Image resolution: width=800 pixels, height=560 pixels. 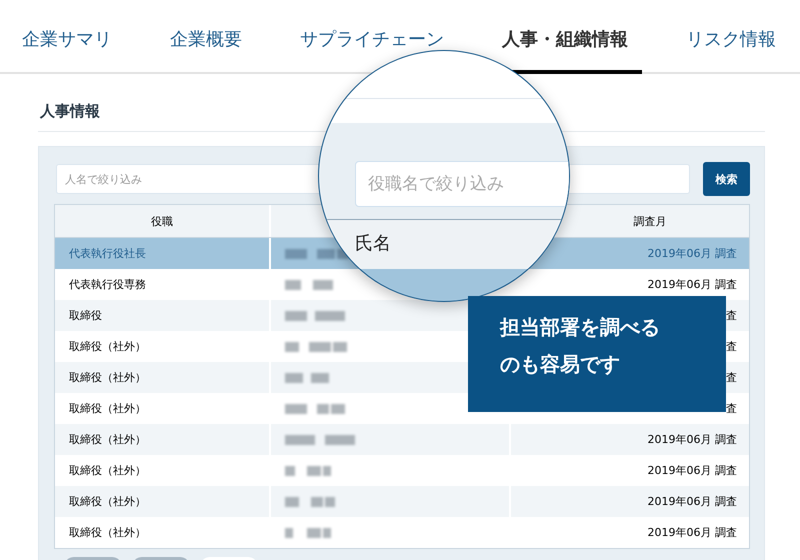 What do you see at coordinates (107, 284) in the screenshot?
I see `table-cell: 代表執行役専務` at bounding box center [107, 284].